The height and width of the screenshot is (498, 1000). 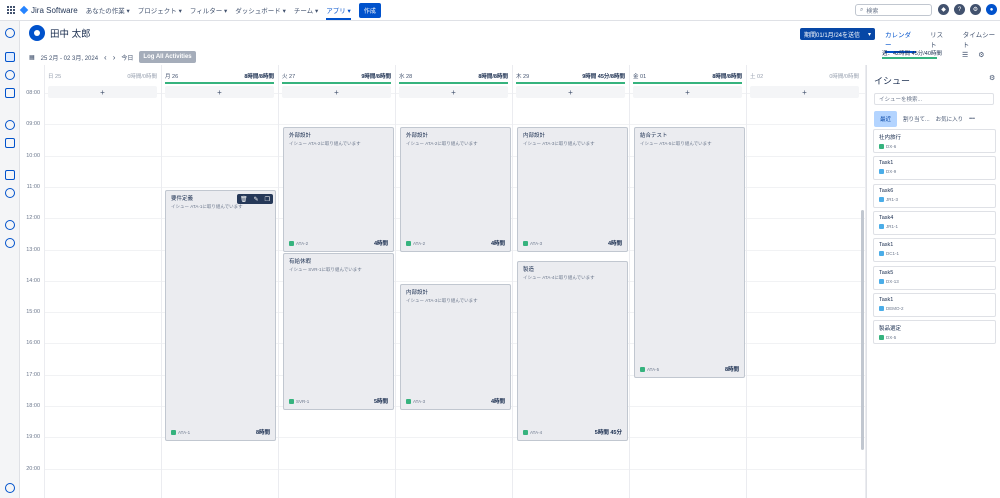 What do you see at coordinates (934, 332) in the screenshot?
I see `issue-card: 製品選定 DX-5` at bounding box center [934, 332].